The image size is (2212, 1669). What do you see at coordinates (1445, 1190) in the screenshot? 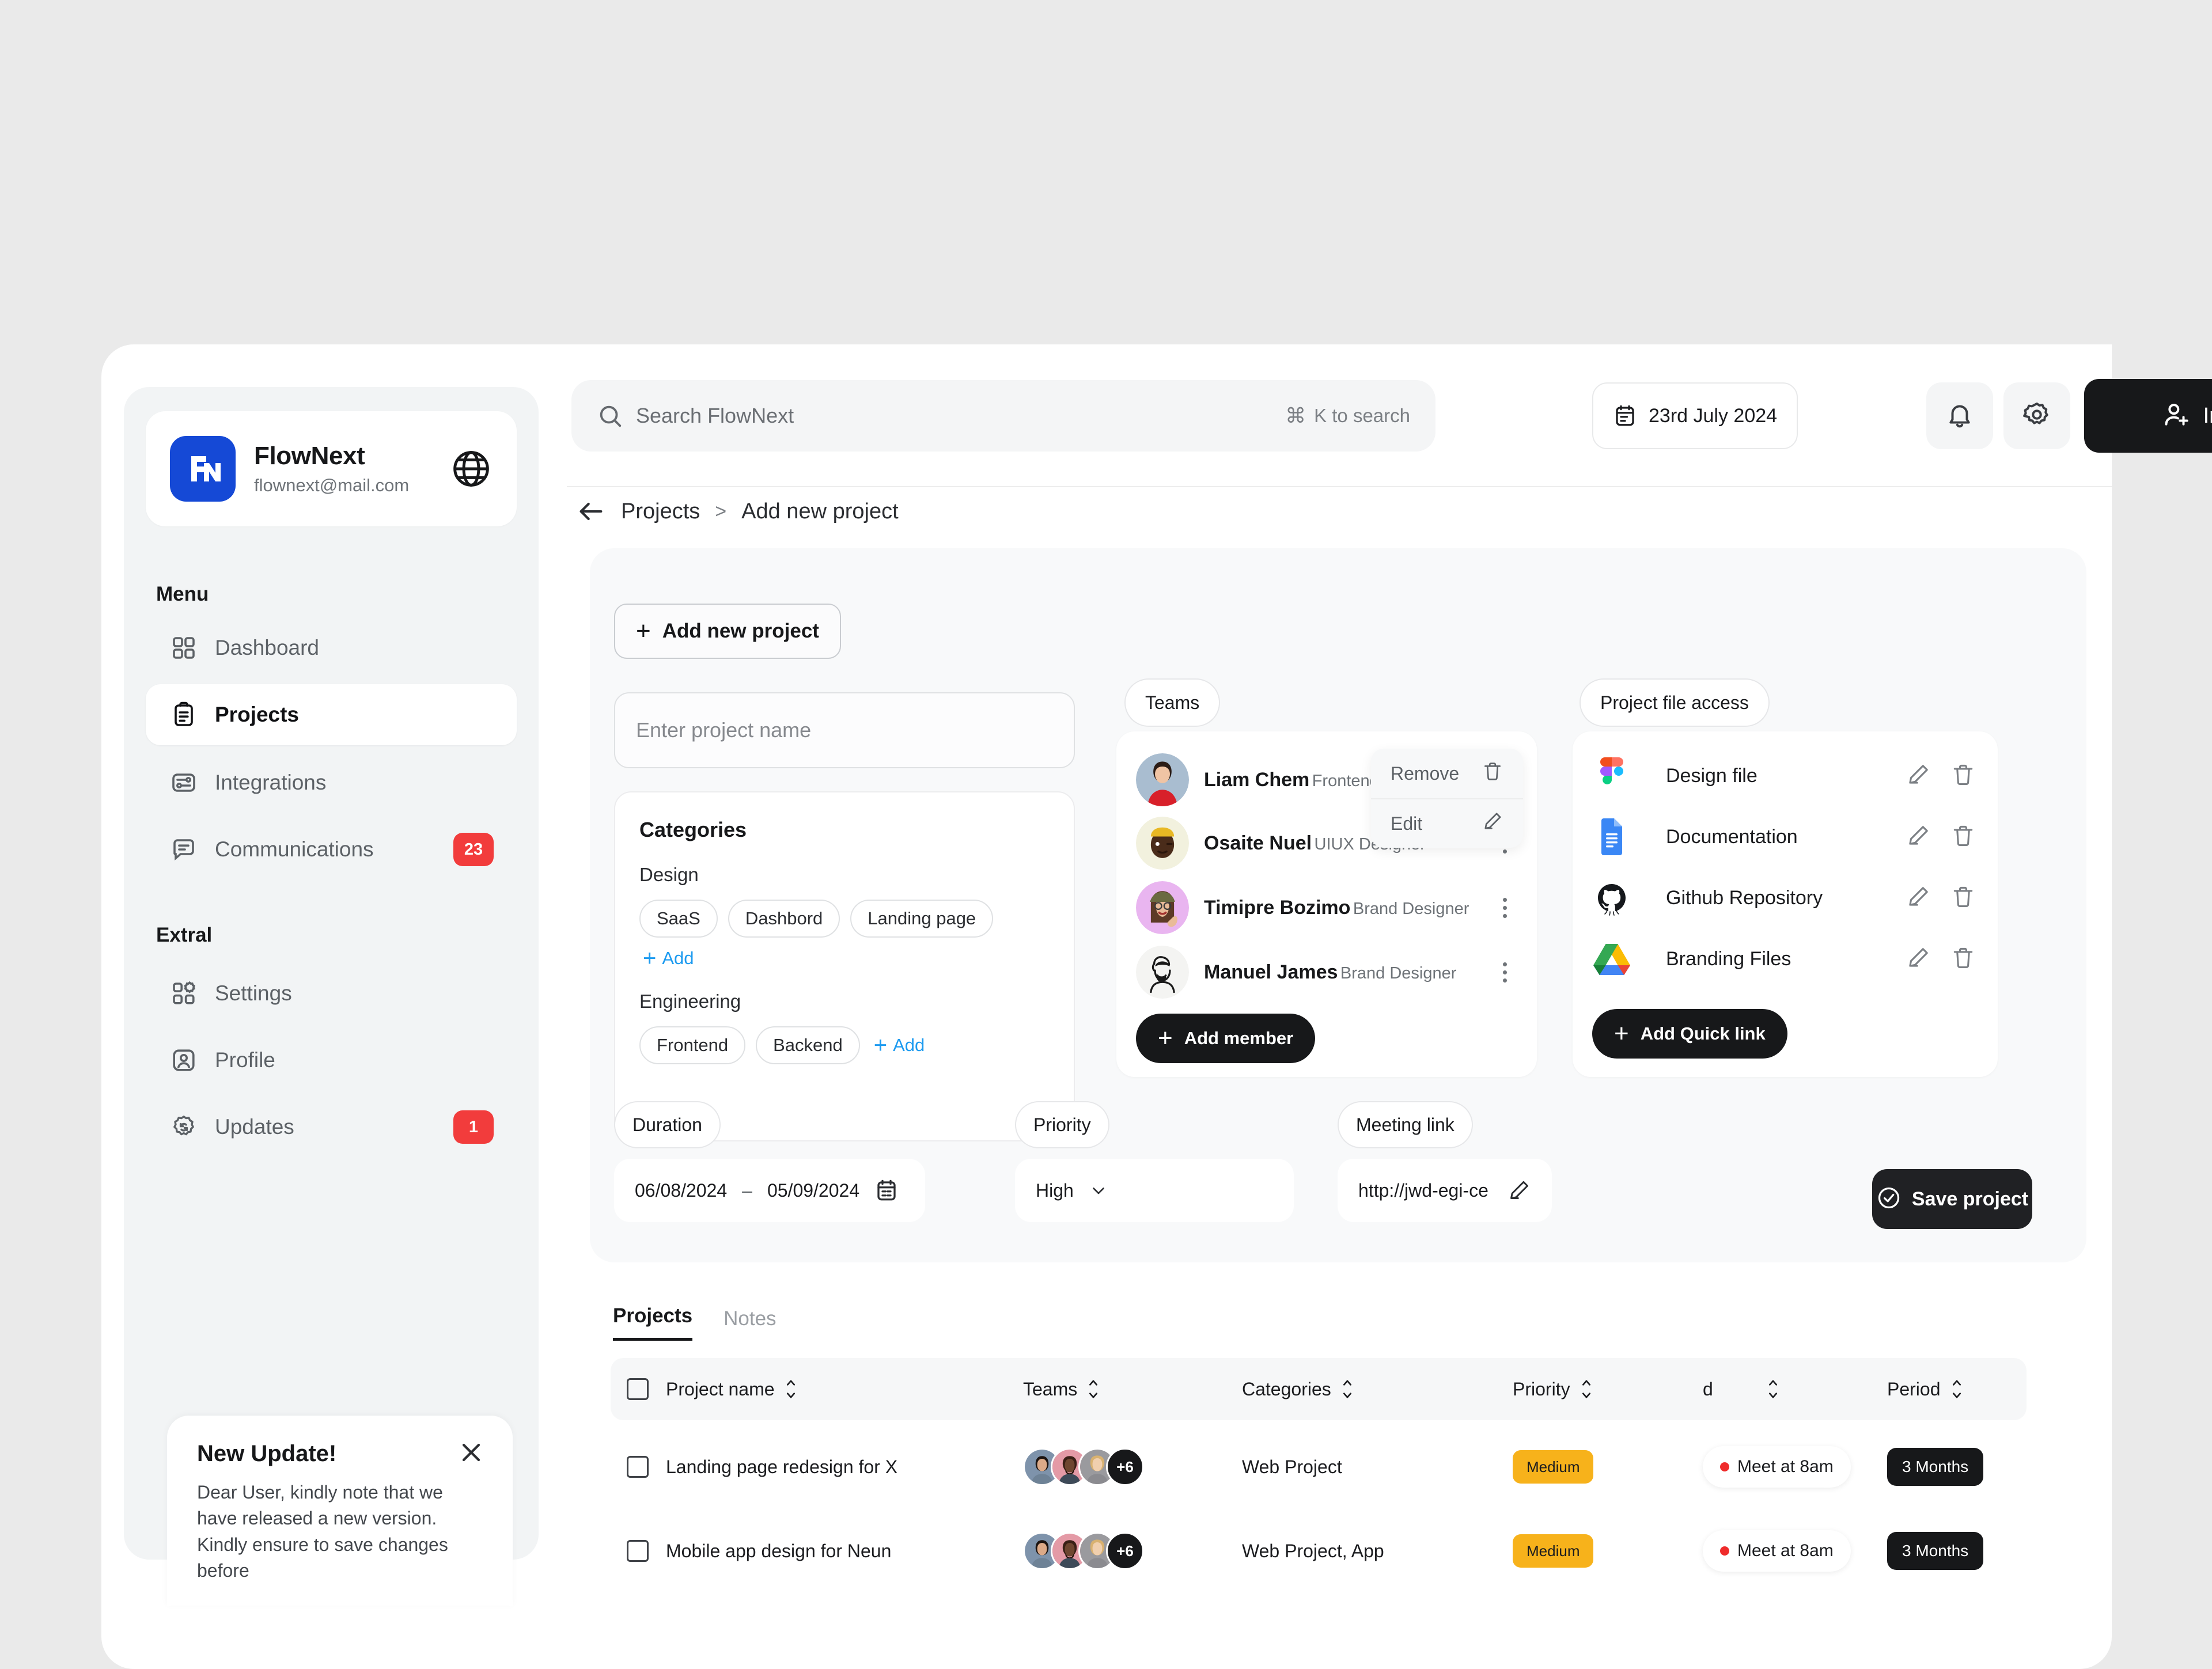
I see `meeting-link-field: http://jwd-egi-ce` at bounding box center [1445, 1190].